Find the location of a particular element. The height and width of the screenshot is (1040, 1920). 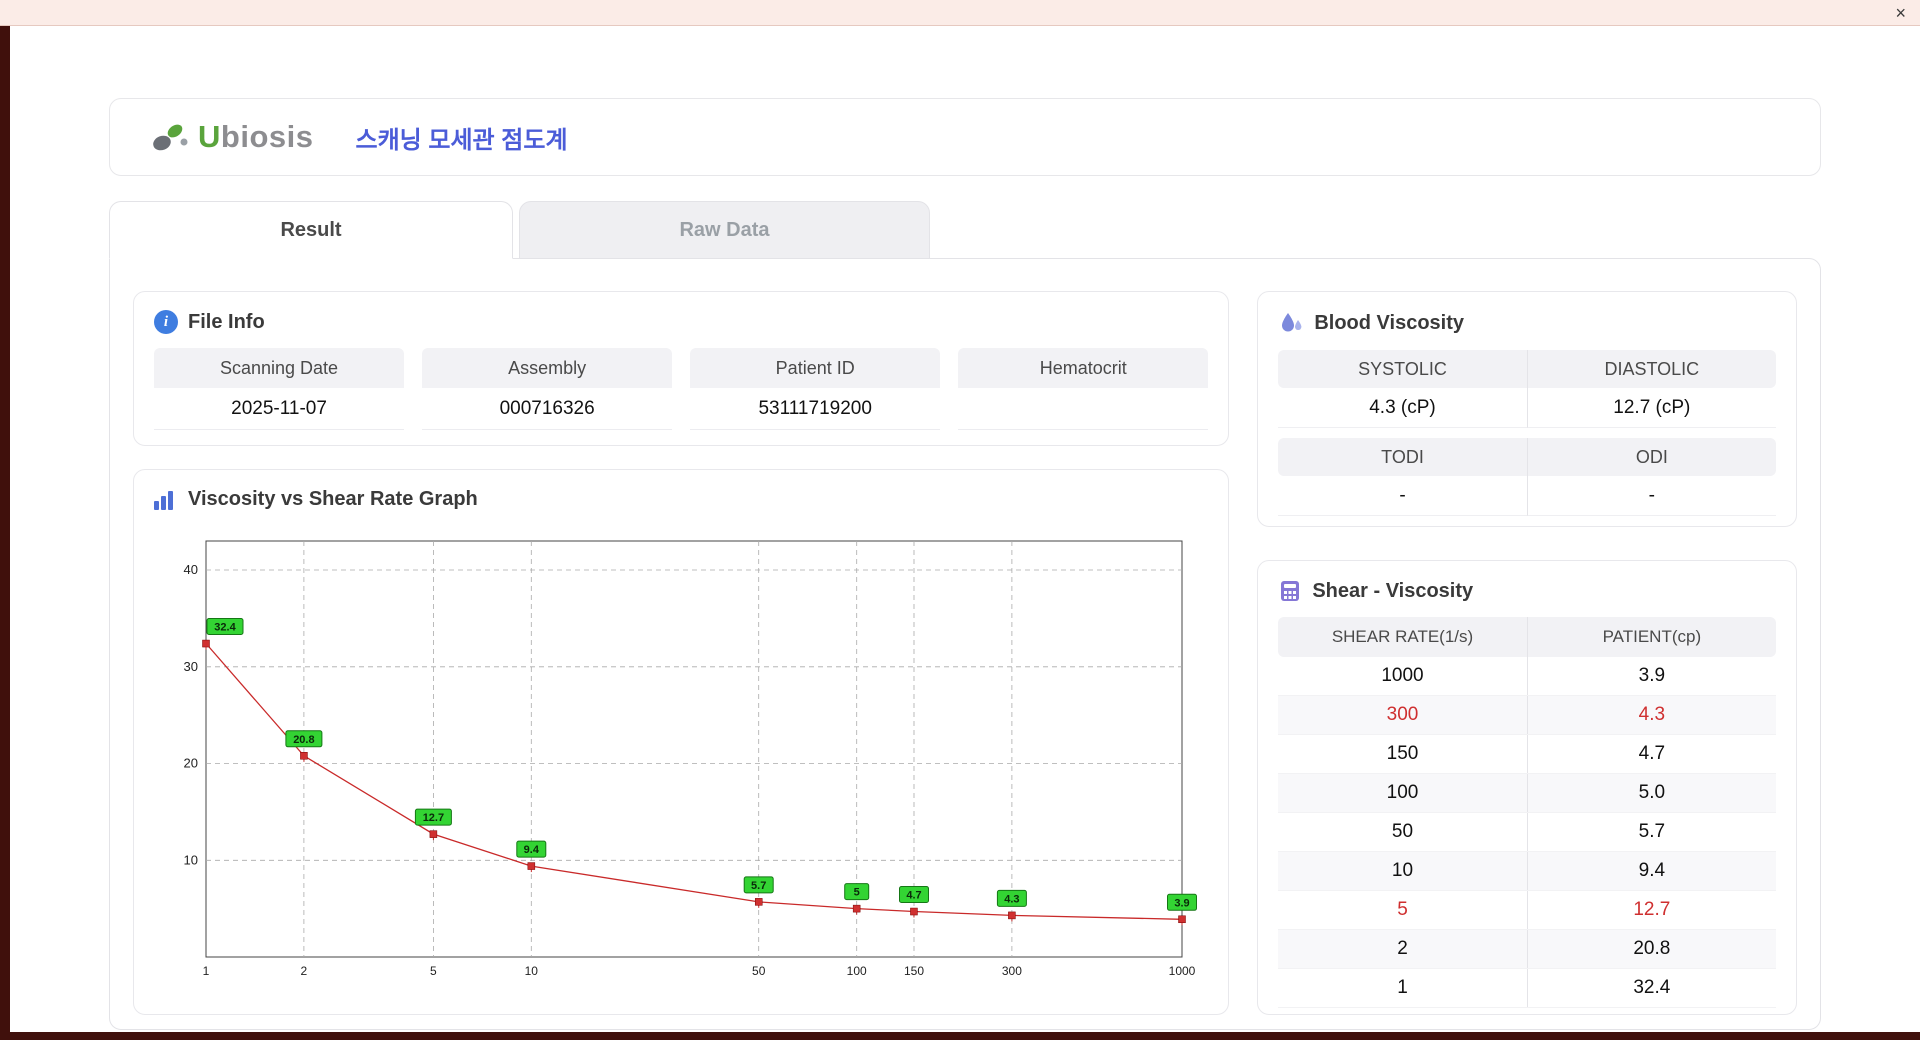

column-header: DIASTOLIC is located at coordinates (1652, 369).